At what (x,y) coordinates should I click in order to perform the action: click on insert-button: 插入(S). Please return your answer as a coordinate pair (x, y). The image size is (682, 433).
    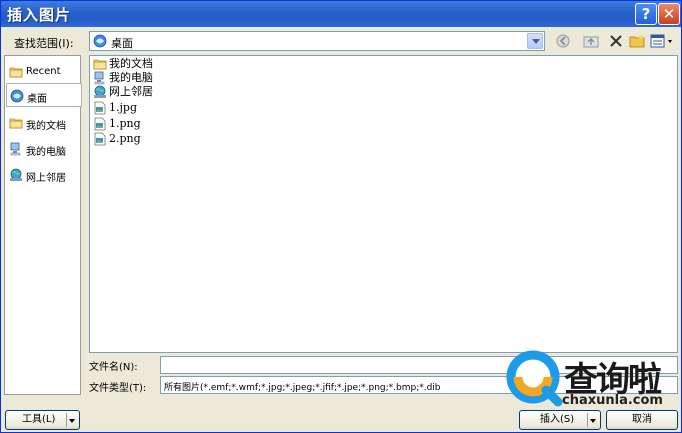
    Looking at the image, I should click on (560, 420).